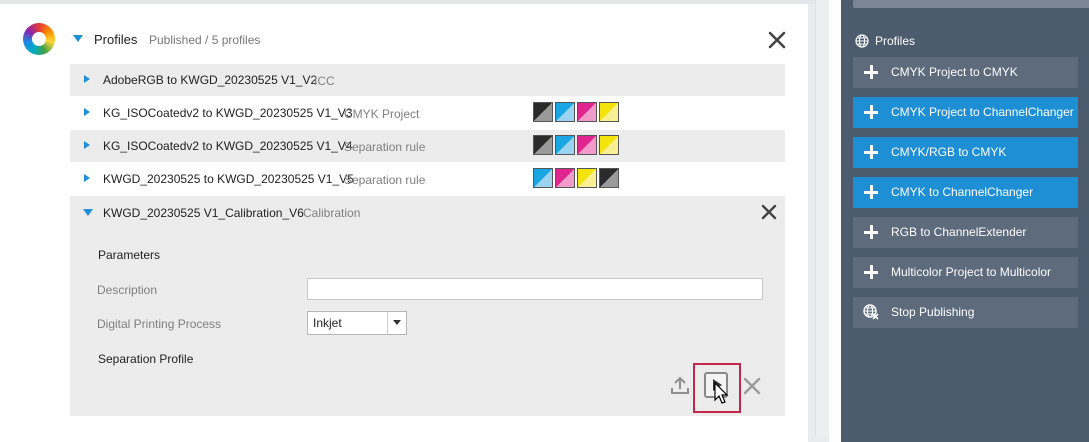 The height and width of the screenshot is (442, 1089). I want to click on sidebar-title: Profiles, so click(885, 41).